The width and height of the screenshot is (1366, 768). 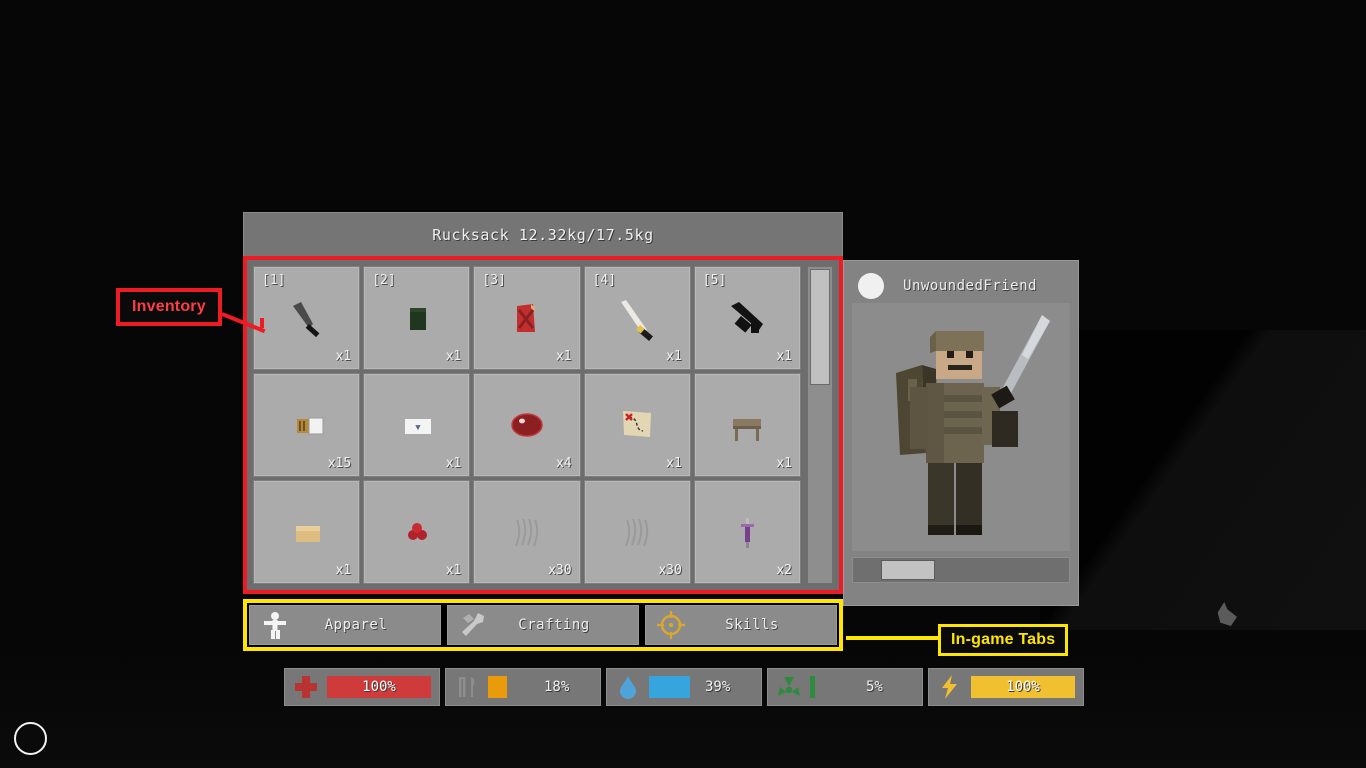 I want to click on crosshair-icon, so click(x=671, y=625).